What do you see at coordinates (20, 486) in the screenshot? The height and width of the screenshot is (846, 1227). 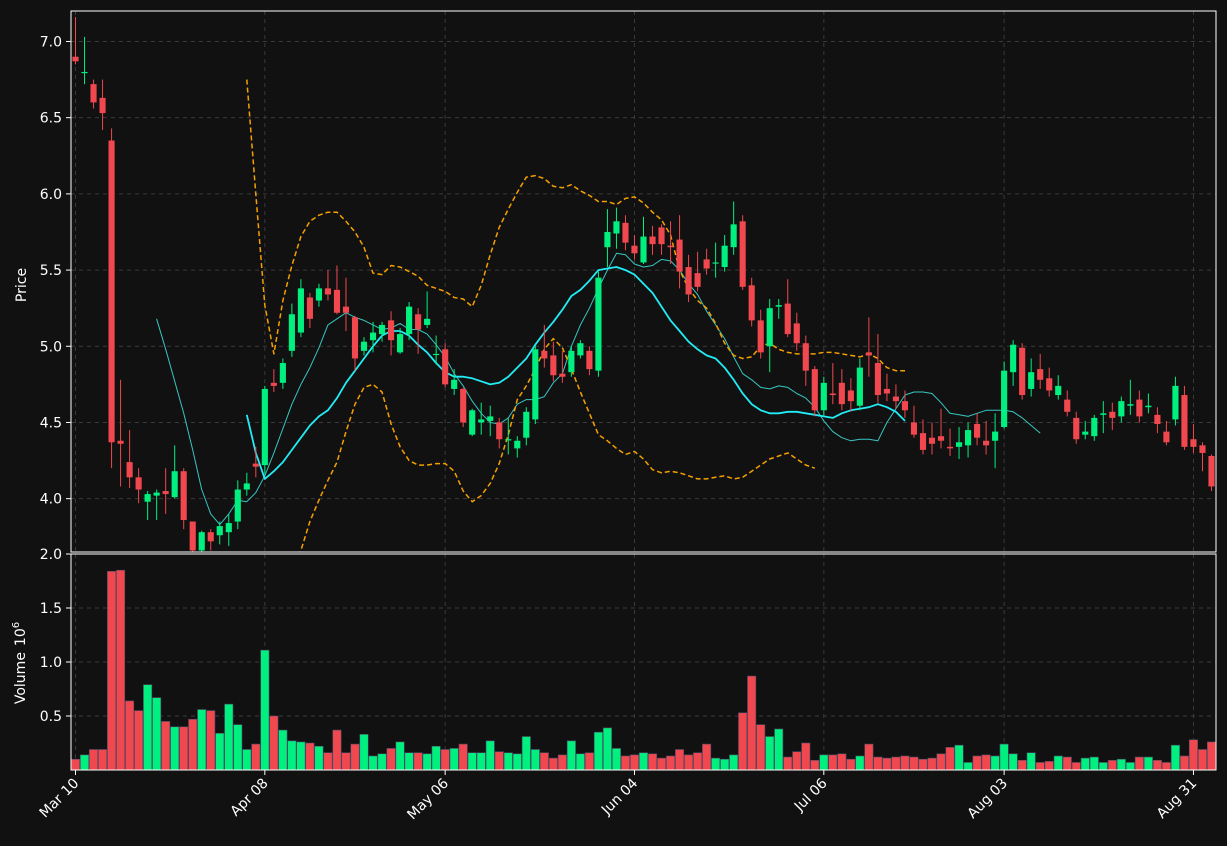 I see `axis-labels: Price Volume 106` at bounding box center [20, 486].